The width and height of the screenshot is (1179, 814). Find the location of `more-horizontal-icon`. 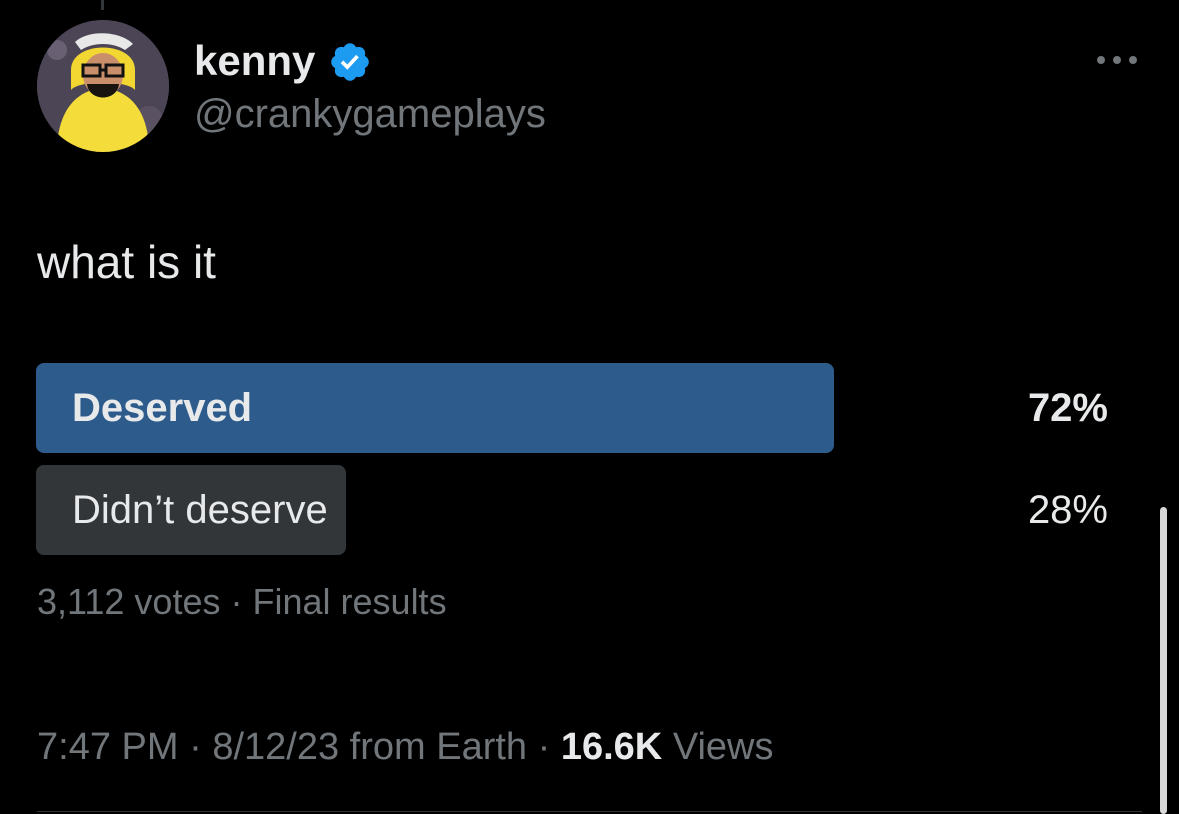

more-horizontal-icon is located at coordinates (1117, 60).